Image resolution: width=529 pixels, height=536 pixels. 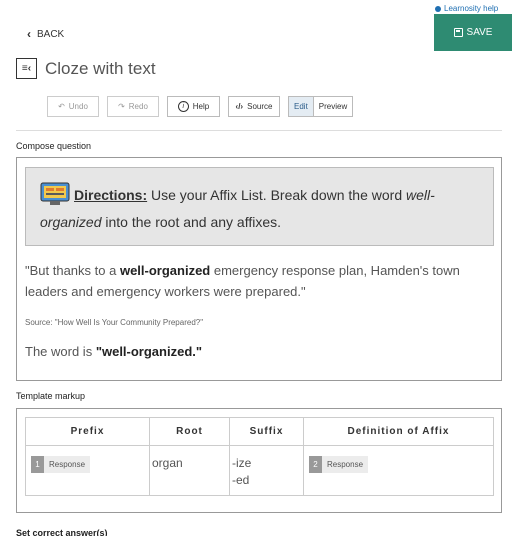 I want to click on compose-question-label: Compose question, so click(x=54, y=146).